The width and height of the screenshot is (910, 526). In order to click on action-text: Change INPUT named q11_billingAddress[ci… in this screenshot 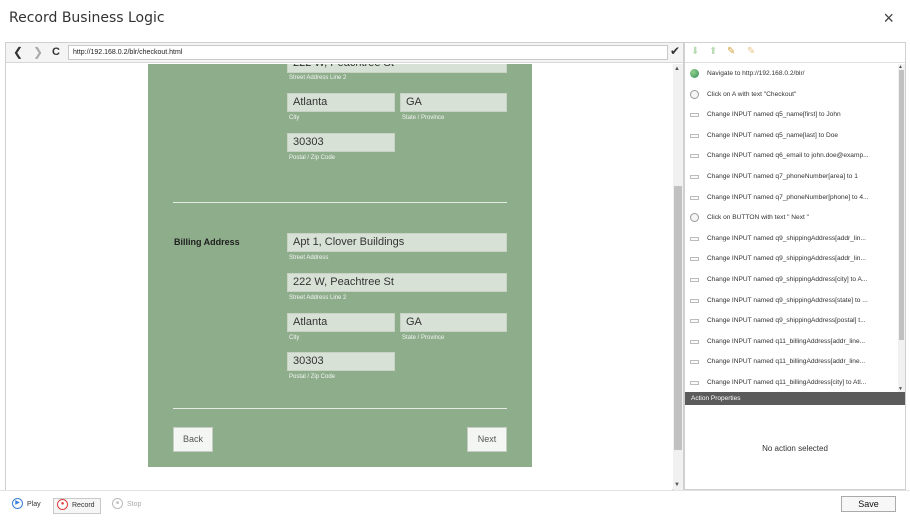, I will do `click(787, 382)`.